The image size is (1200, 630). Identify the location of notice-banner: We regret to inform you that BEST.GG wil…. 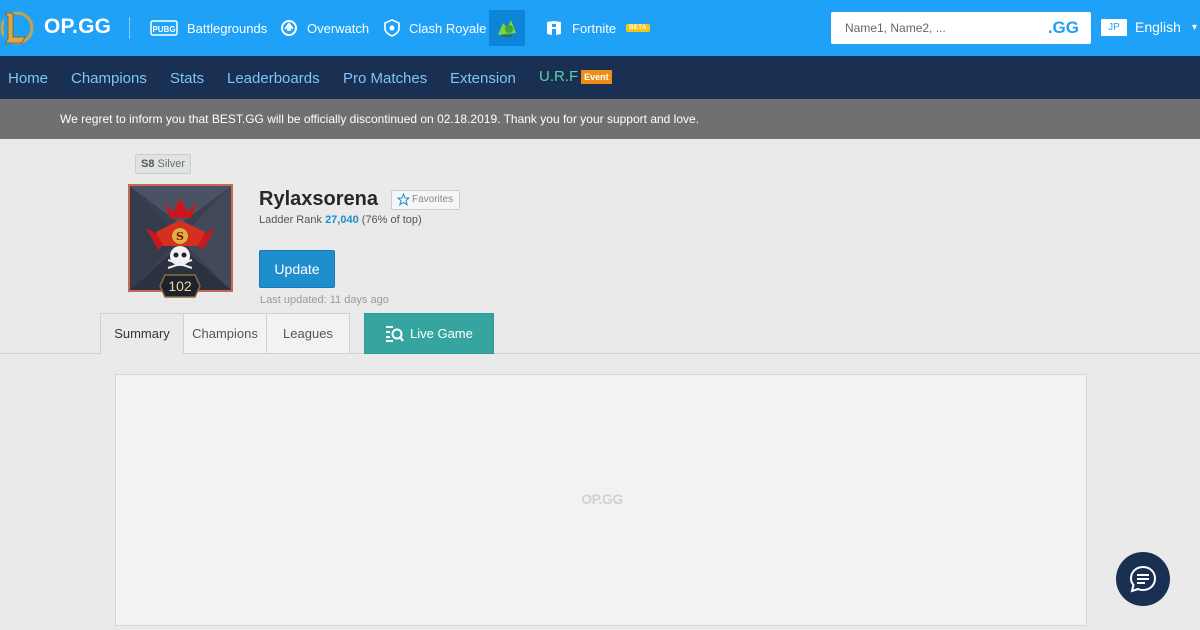
(600, 119).